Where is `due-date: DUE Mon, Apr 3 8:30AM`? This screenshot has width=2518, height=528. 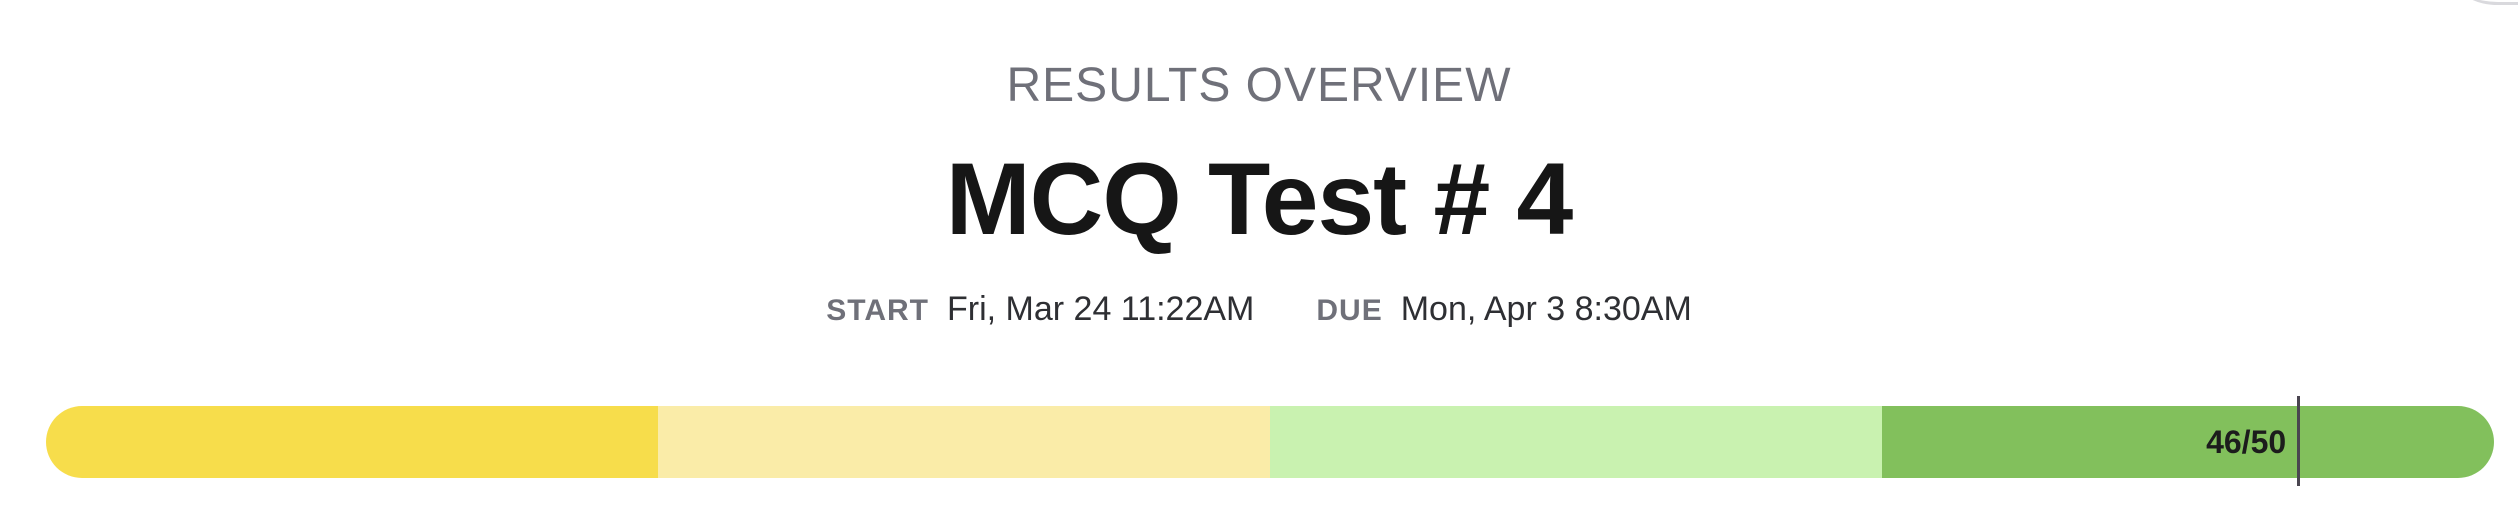
due-date: DUE Mon, Apr 3 8:30AM is located at coordinates (1503, 309).